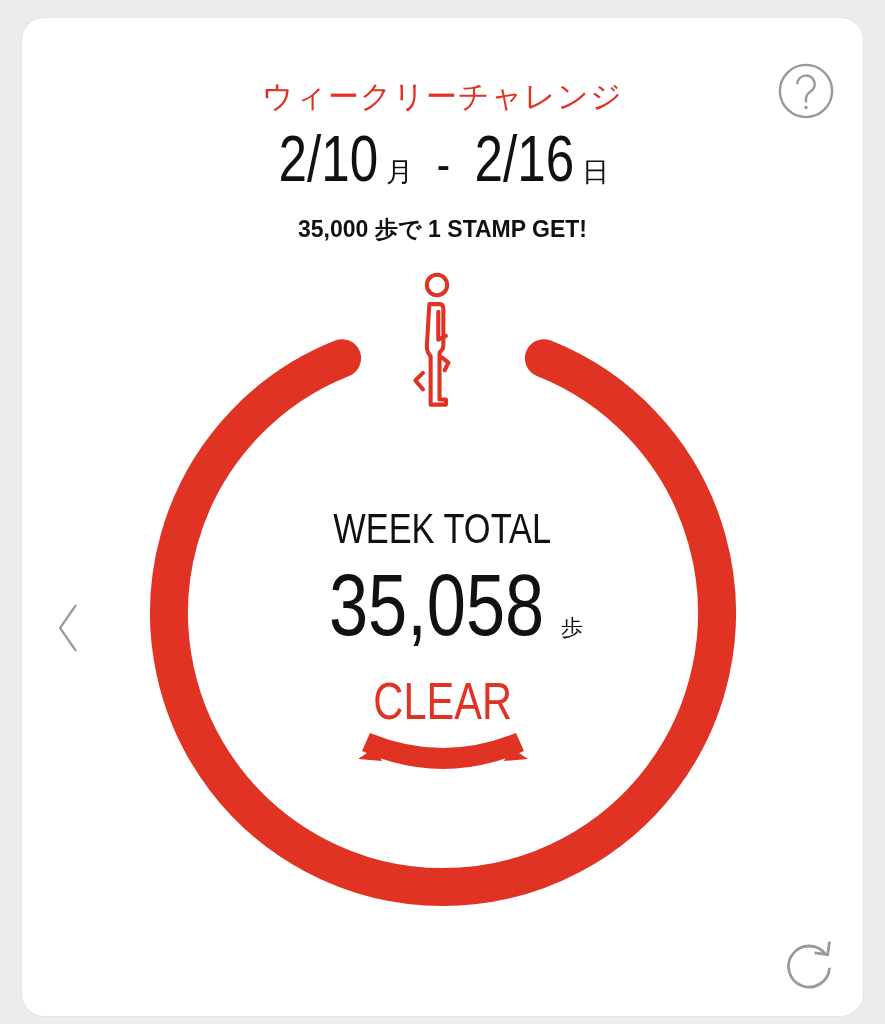 The height and width of the screenshot is (1024, 885). What do you see at coordinates (328, 159) in the screenshot?
I see `start-date: 2/10` at bounding box center [328, 159].